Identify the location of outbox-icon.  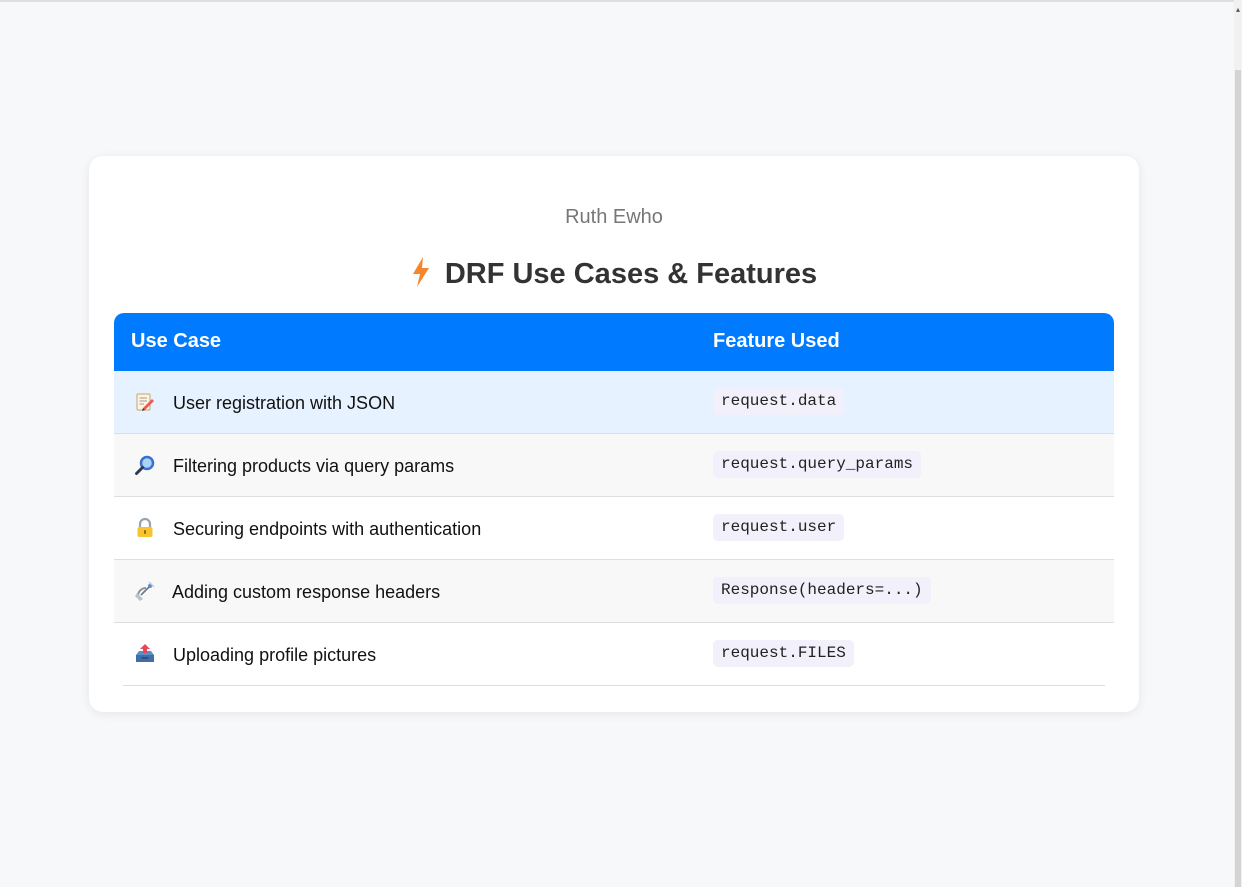
(145, 653).